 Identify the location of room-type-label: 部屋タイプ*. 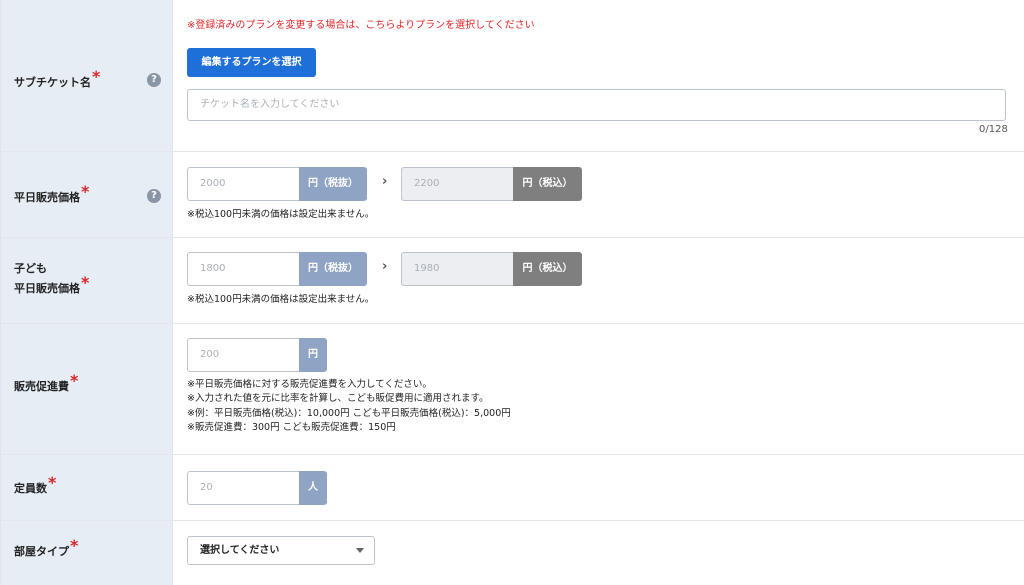
(46, 547).